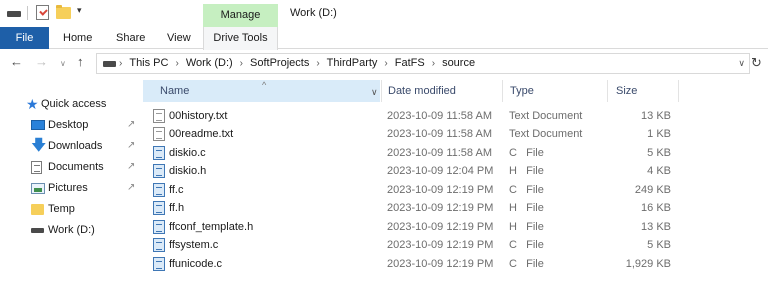 The image size is (768, 293). I want to click on address-history-chevron-icon: ∨, so click(741, 63).